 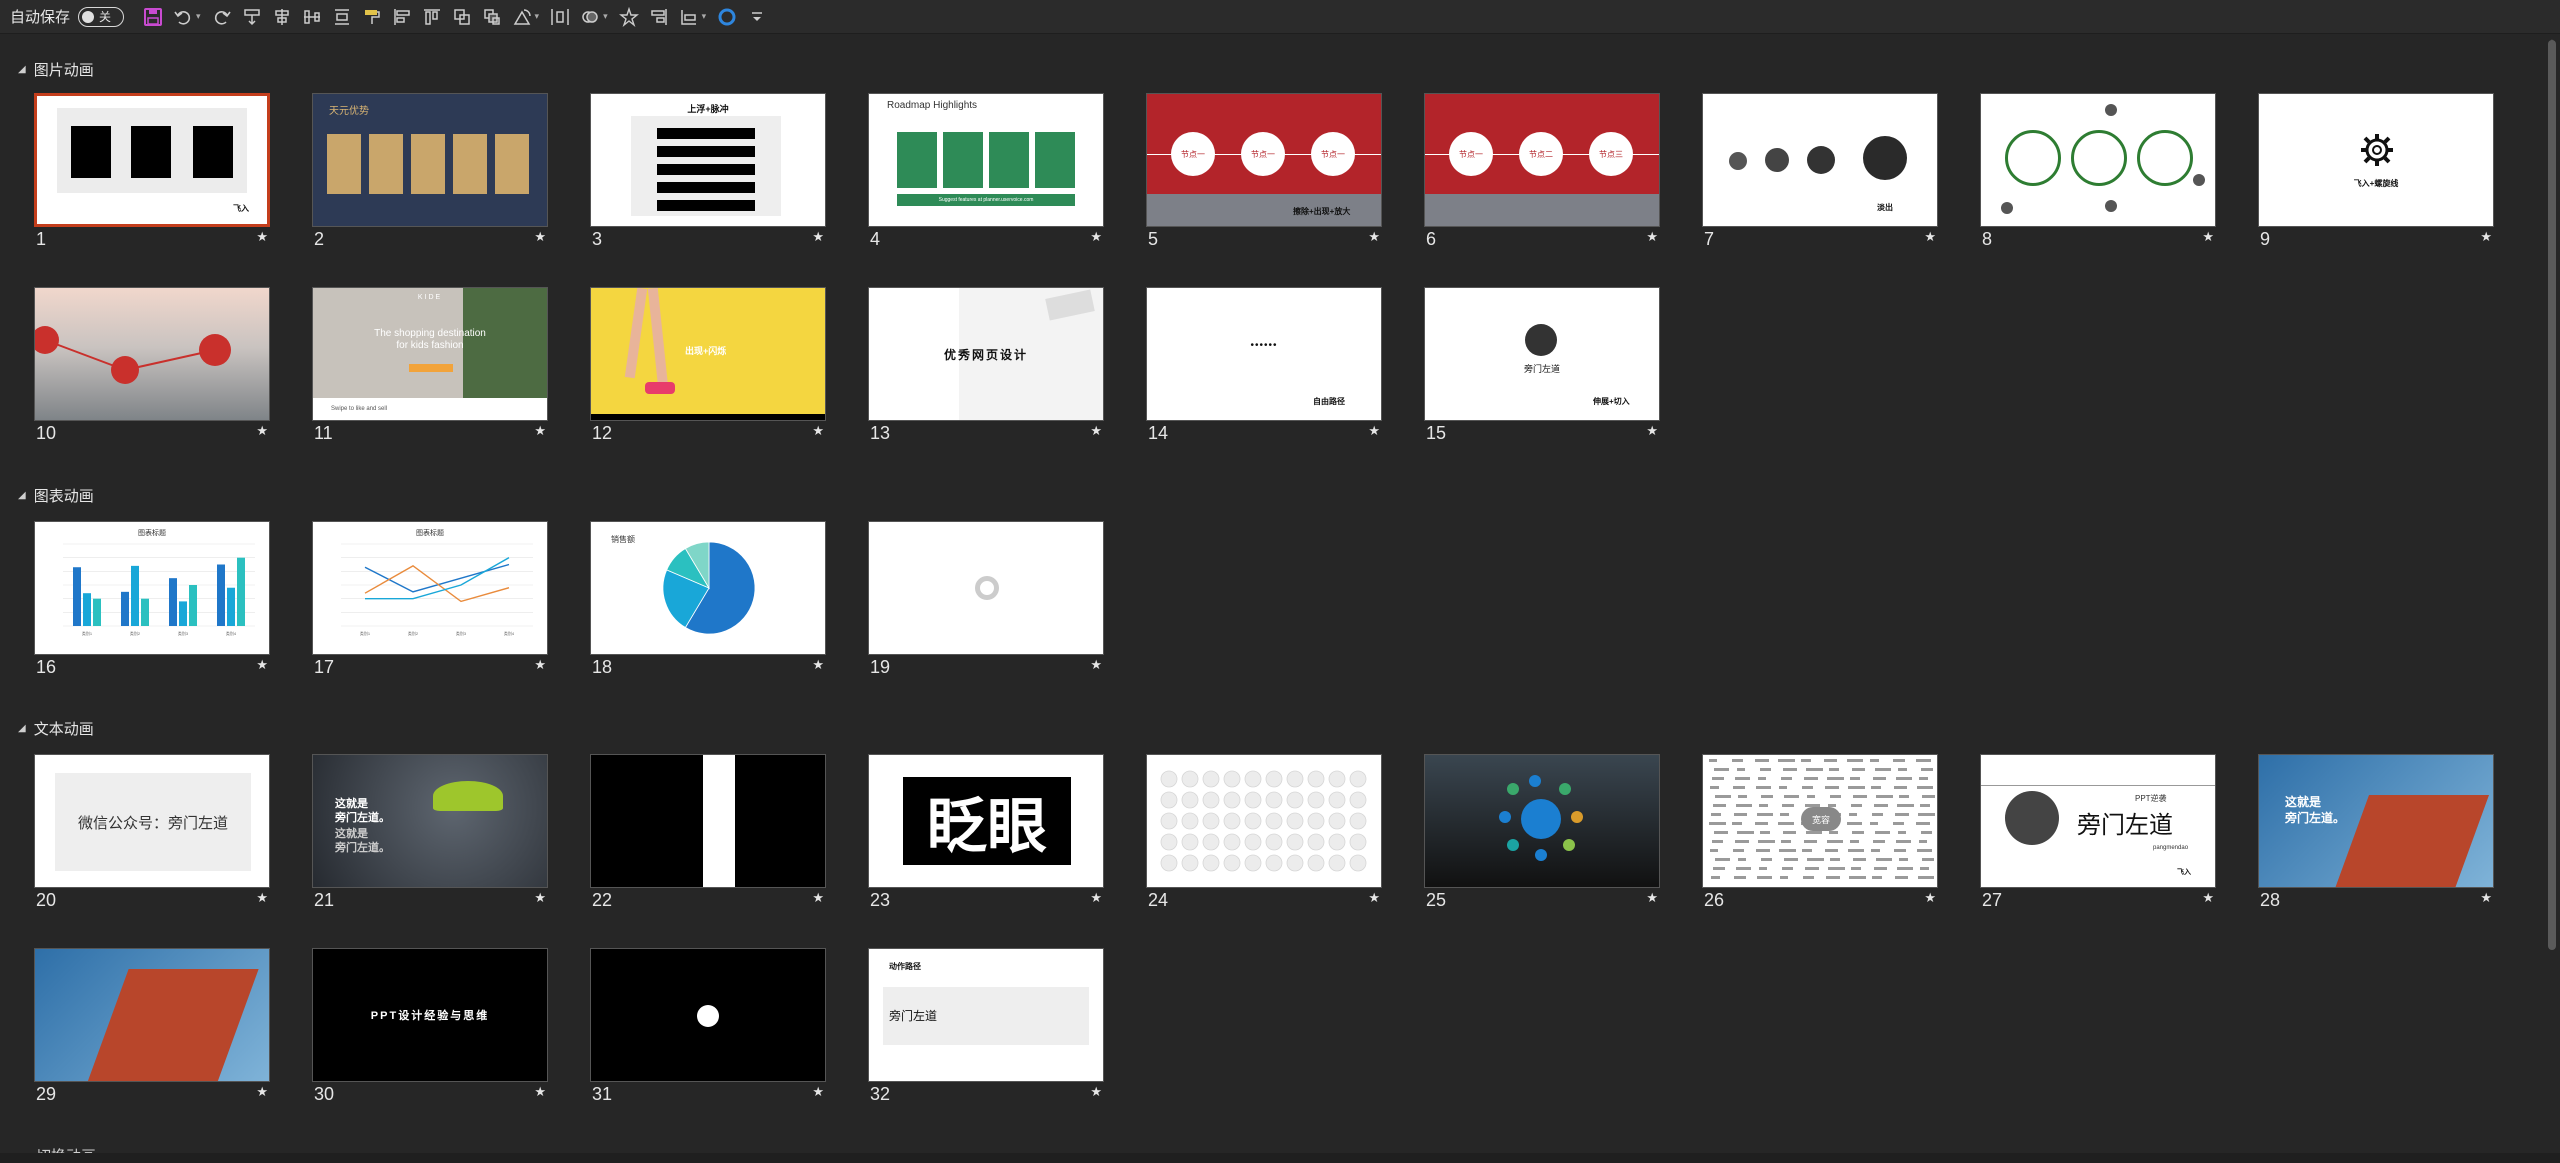 I want to click on slide-thumbnail-31: 31 ★, so click(x=708, y=1026).